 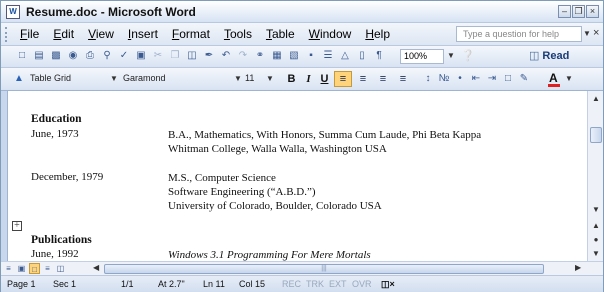 What do you see at coordinates (595, 176) in the screenshot?
I see `vertical-scrollbar: ▲ ▼ ▲ ● ▼` at bounding box center [595, 176].